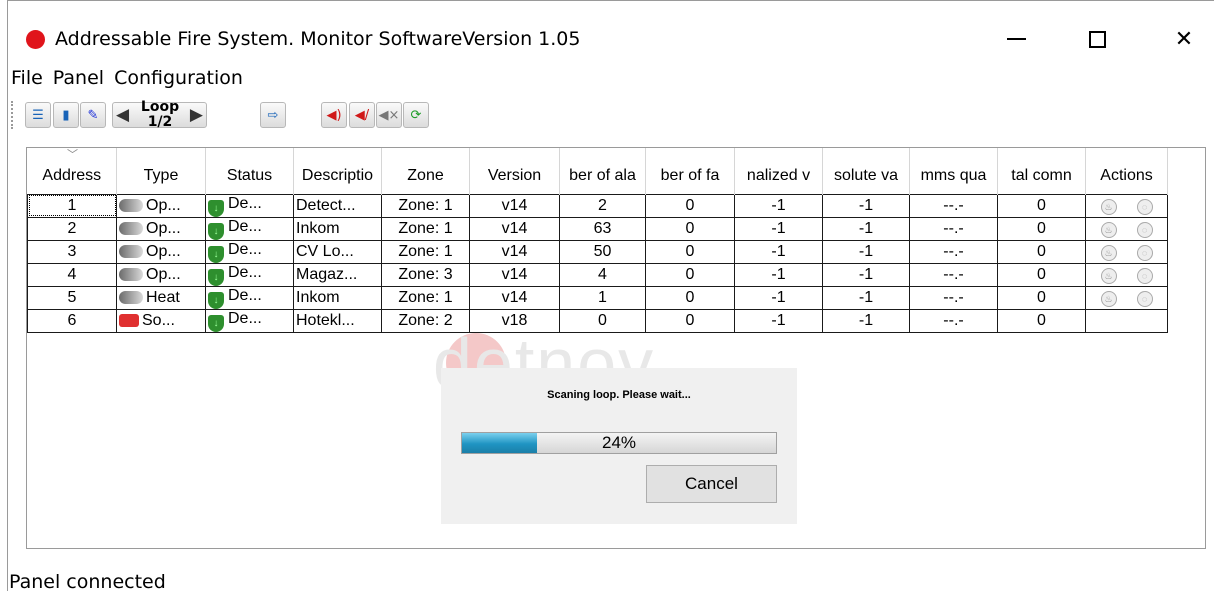 The image size is (1214, 591). Describe the element at coordinates (602, 171) in the screenshot. I see `column-header: ber of ala` at that location.